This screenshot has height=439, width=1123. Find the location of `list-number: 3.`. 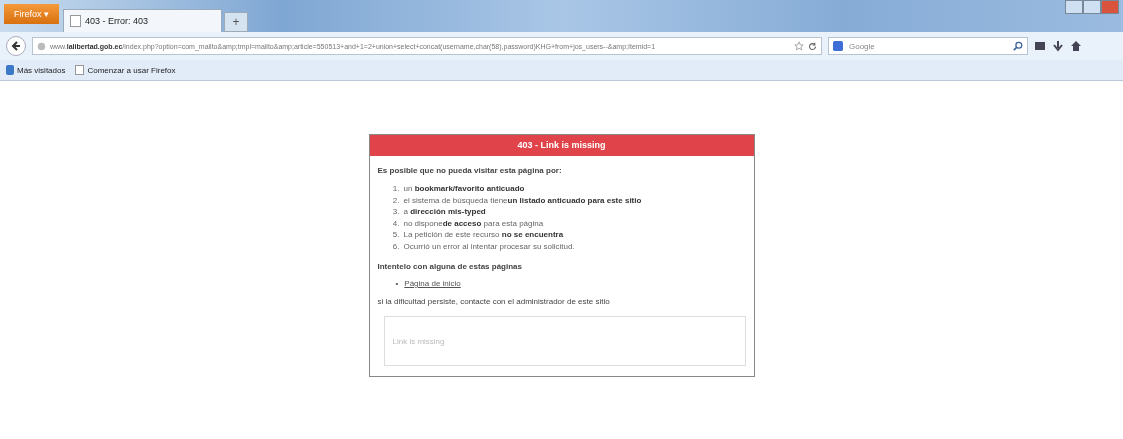

list-number: 3. is located at coordinates (395, 212).